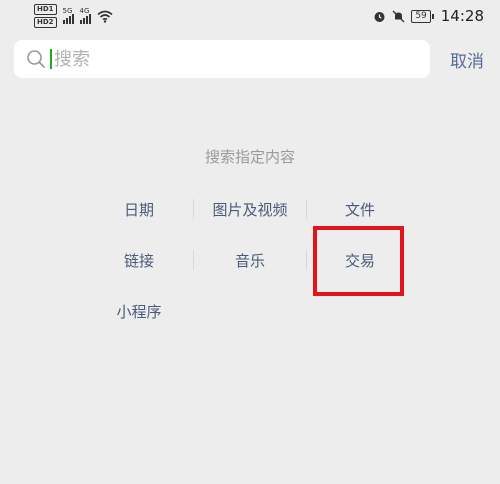 This screenshot has width=500, height=484. Describe the element at coordinates (423, 16) in the screenshot. I see `battery-icon: 59` at that location.